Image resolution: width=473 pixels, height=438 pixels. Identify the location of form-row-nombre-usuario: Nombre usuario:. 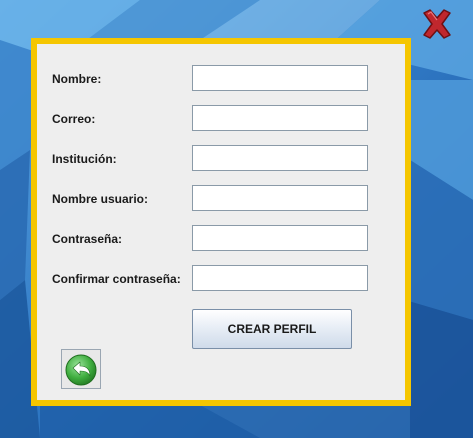
(221, 199).